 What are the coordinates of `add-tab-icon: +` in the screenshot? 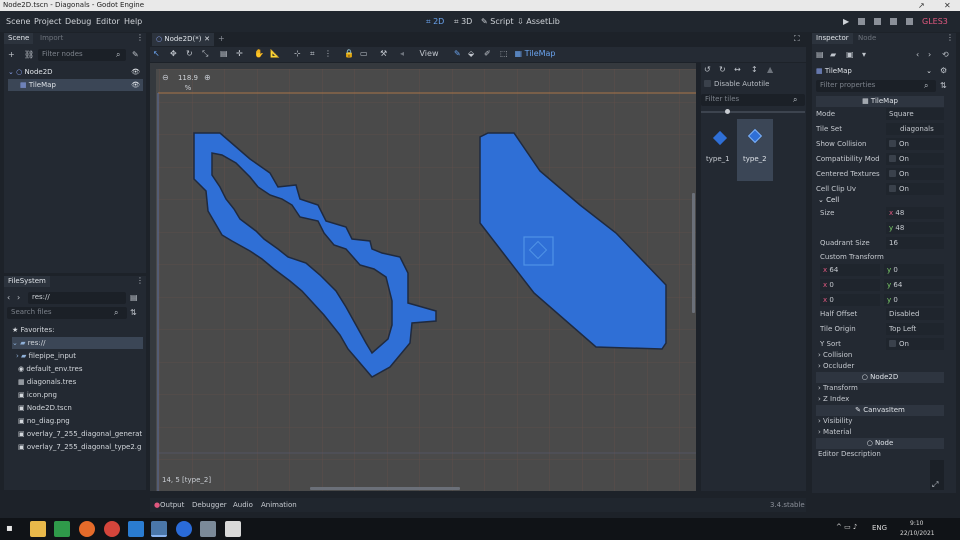 It's located at (221, 39).